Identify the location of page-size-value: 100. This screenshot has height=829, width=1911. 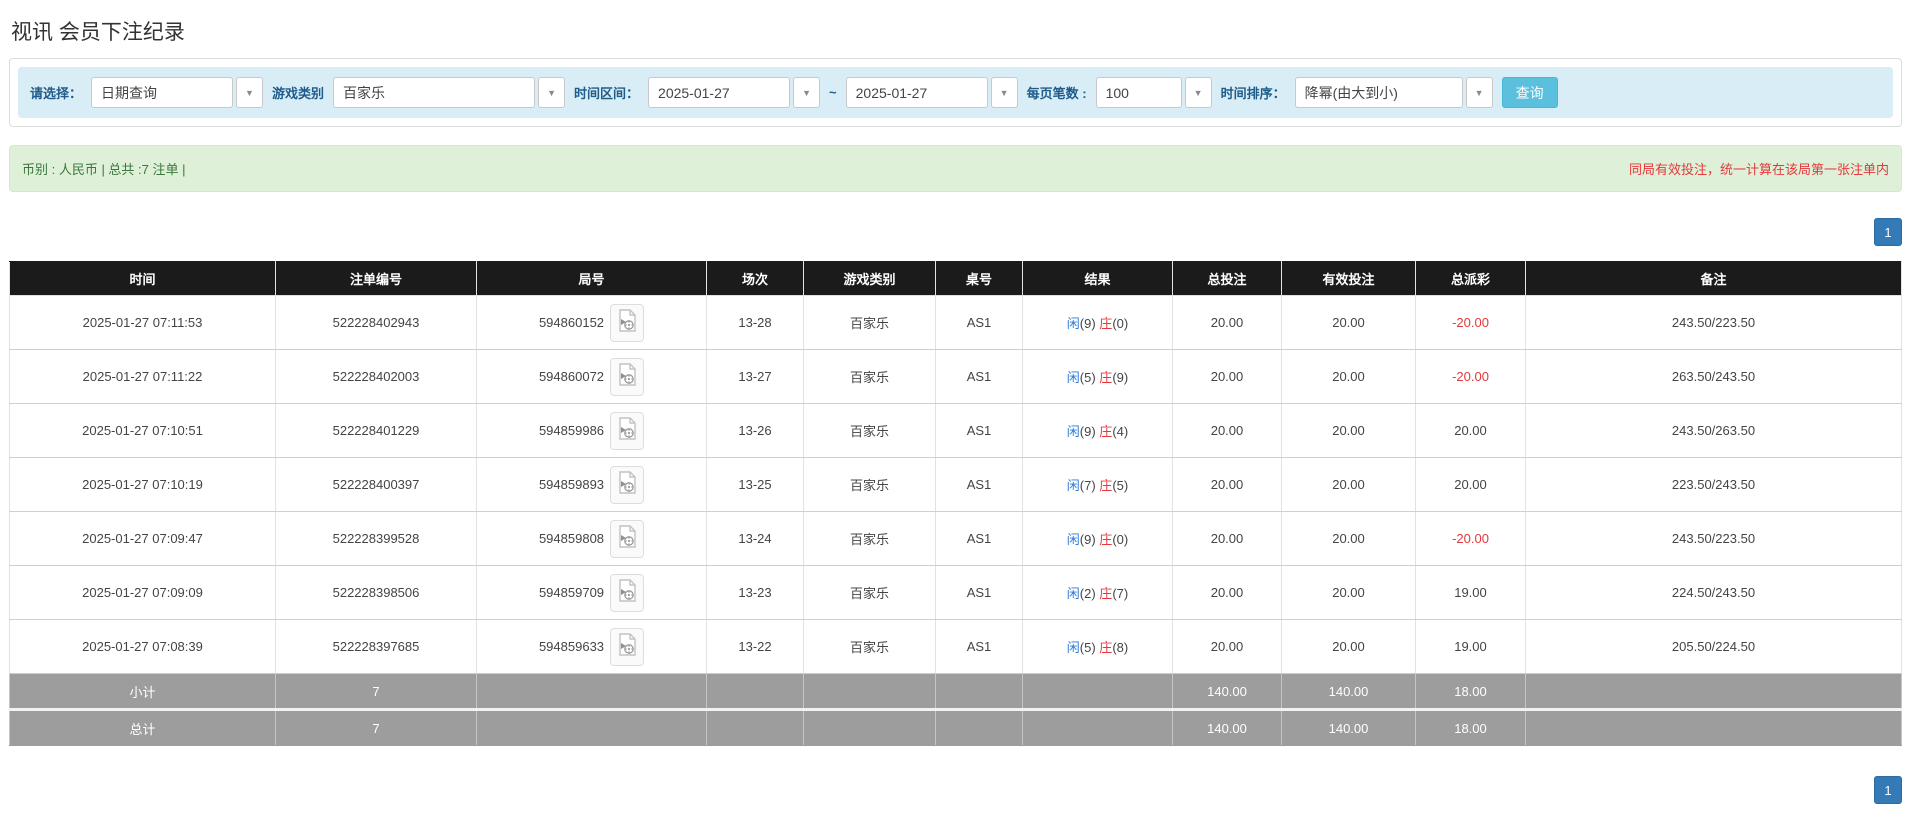
(1138, 92).